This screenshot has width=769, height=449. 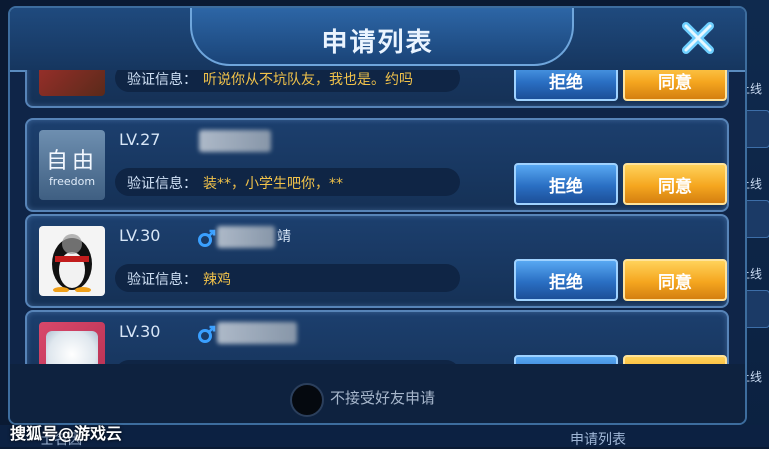 What do you see at coordinates (71, 161) in the screenshot?
I see `avatar-text: 自由` at bounding box center [71, 161].